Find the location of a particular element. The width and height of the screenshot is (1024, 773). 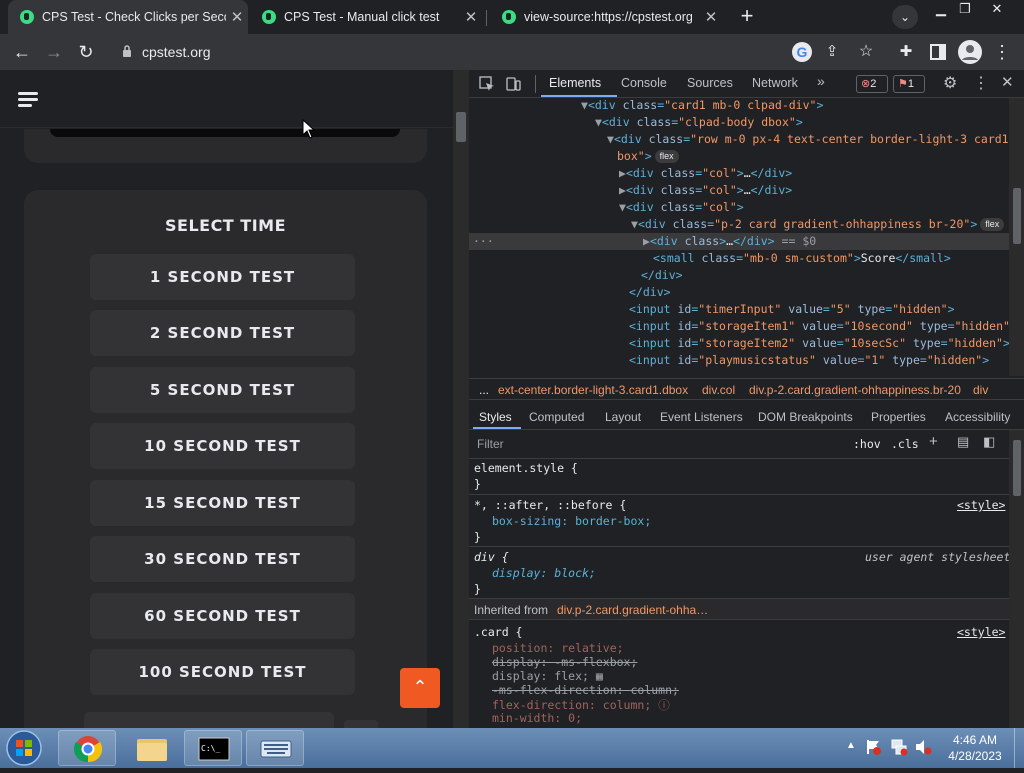

rule-declaration-struck: display: -ms-flexbox; is located at coordinates (564, 662).